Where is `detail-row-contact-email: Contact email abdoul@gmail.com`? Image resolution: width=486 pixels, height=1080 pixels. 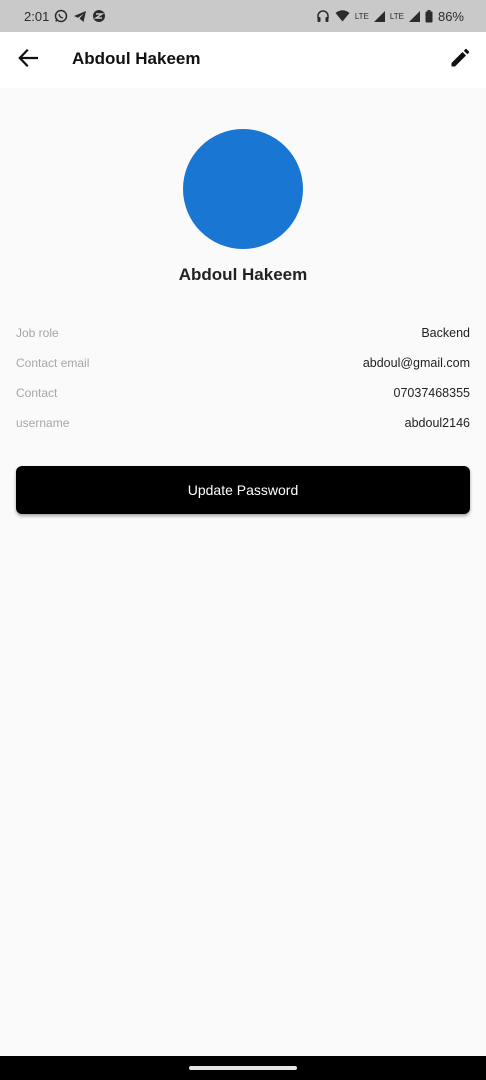 detail-row-contact-email: Contact email abdoul@gmail.com is located at coordinates (243, 363).